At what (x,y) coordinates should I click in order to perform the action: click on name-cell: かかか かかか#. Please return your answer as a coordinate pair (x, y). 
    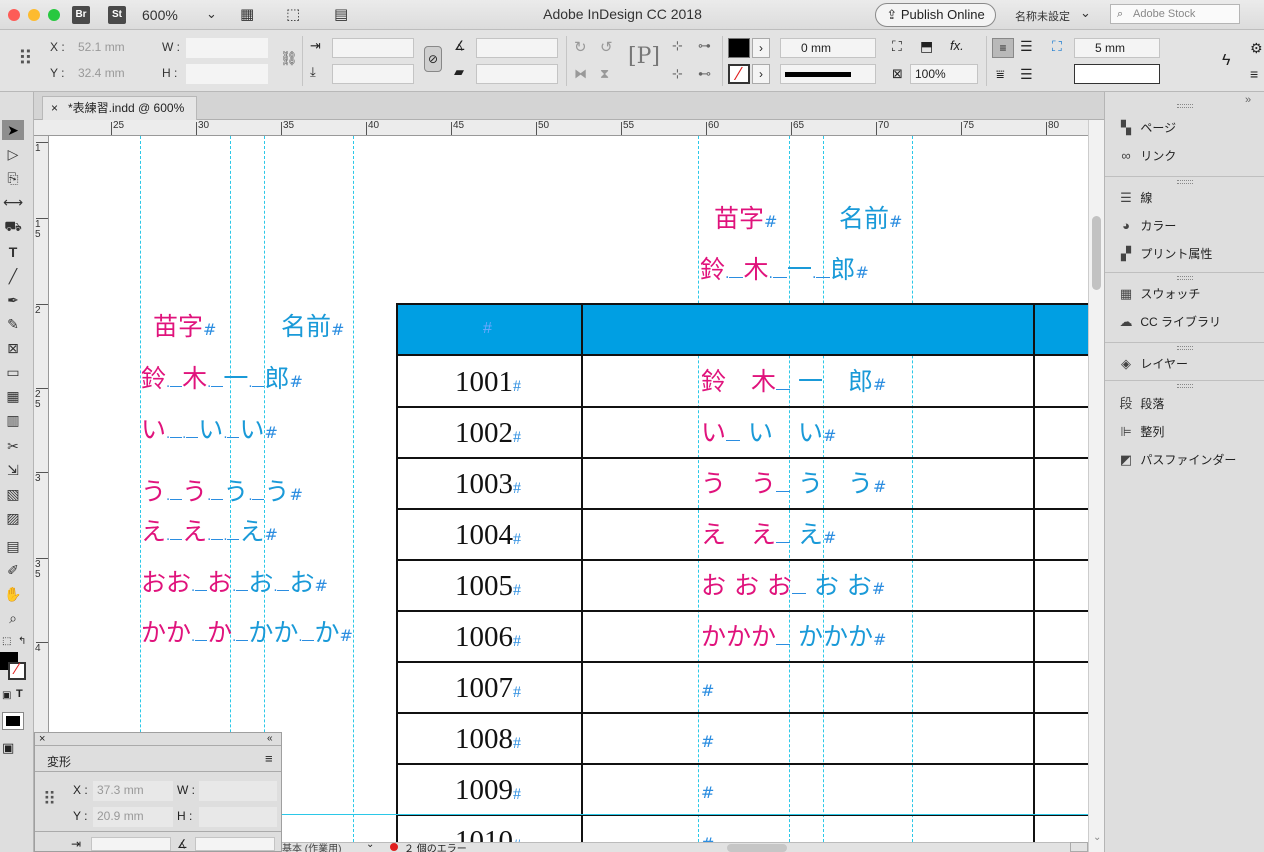
    Looking at the image, I should click on (793, 638).